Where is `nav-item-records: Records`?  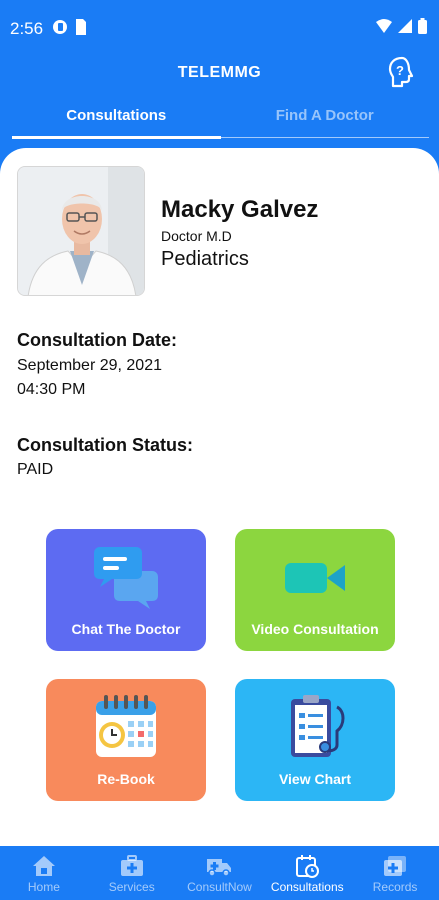 nav-item-records: Records is located at coordinates (395, 873).